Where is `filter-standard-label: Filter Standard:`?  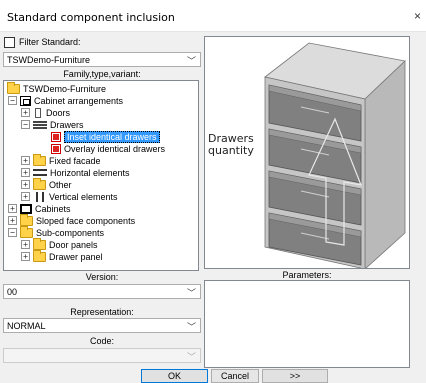 filter-standard-label: Filter Standard: is located at coordinates (50, 42).